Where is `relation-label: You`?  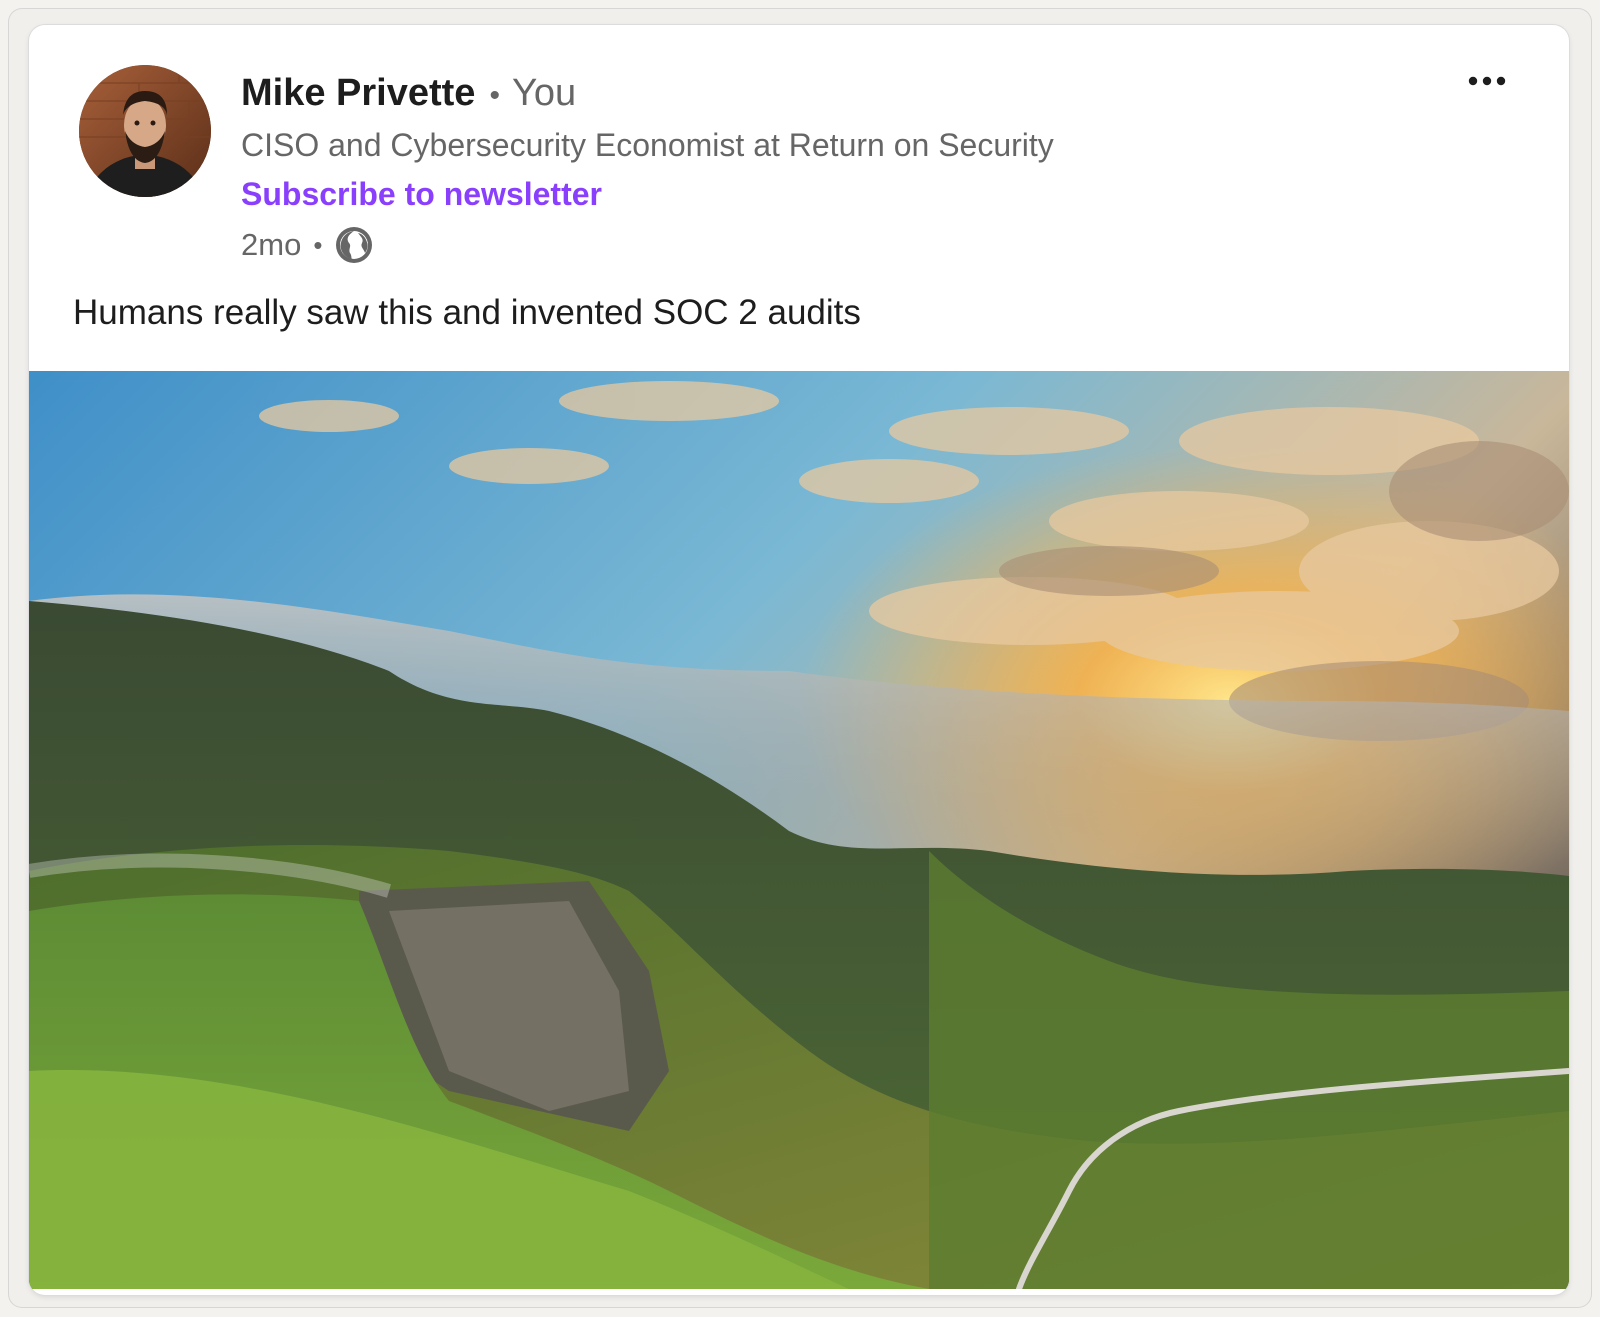 relation-label: You is located at coordinates (544, 93).